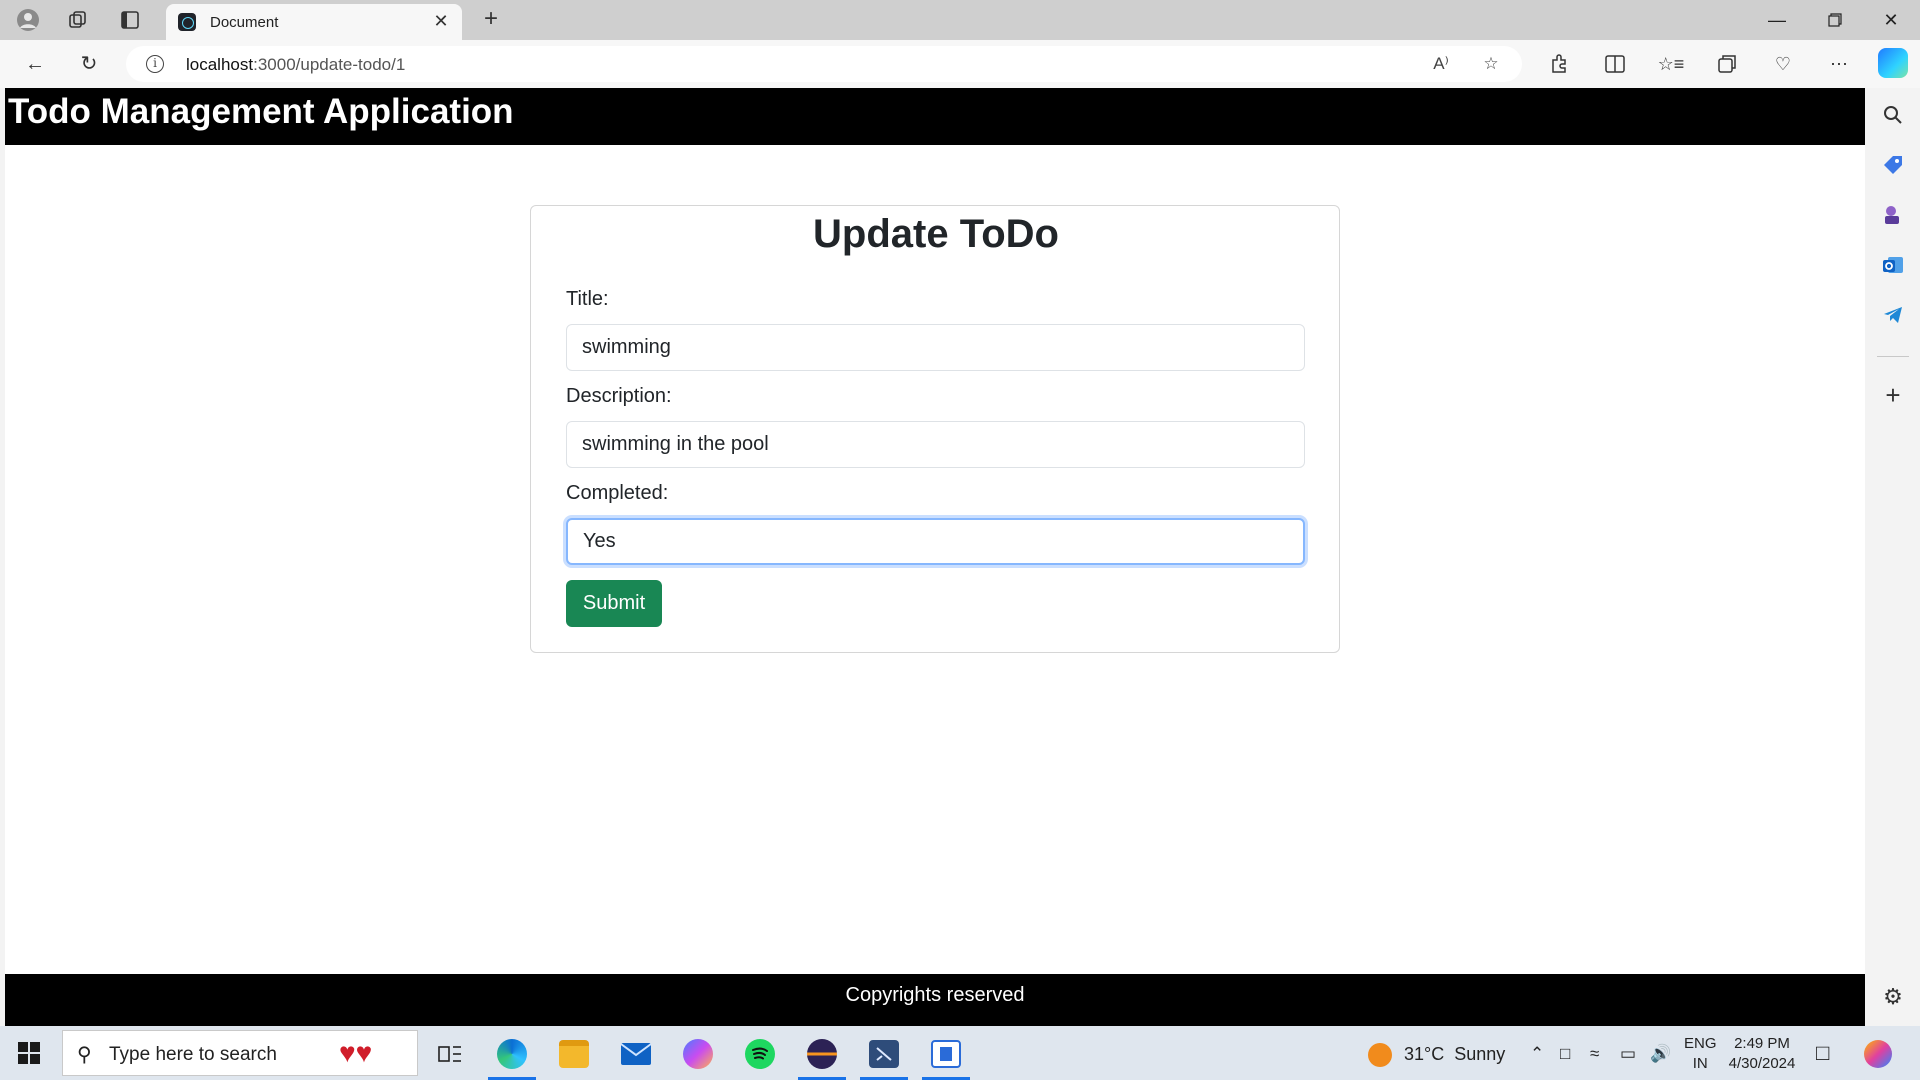  Describe the element at coordinates (636, 1054) in the screenshot. I see `mail-icon` at that location.